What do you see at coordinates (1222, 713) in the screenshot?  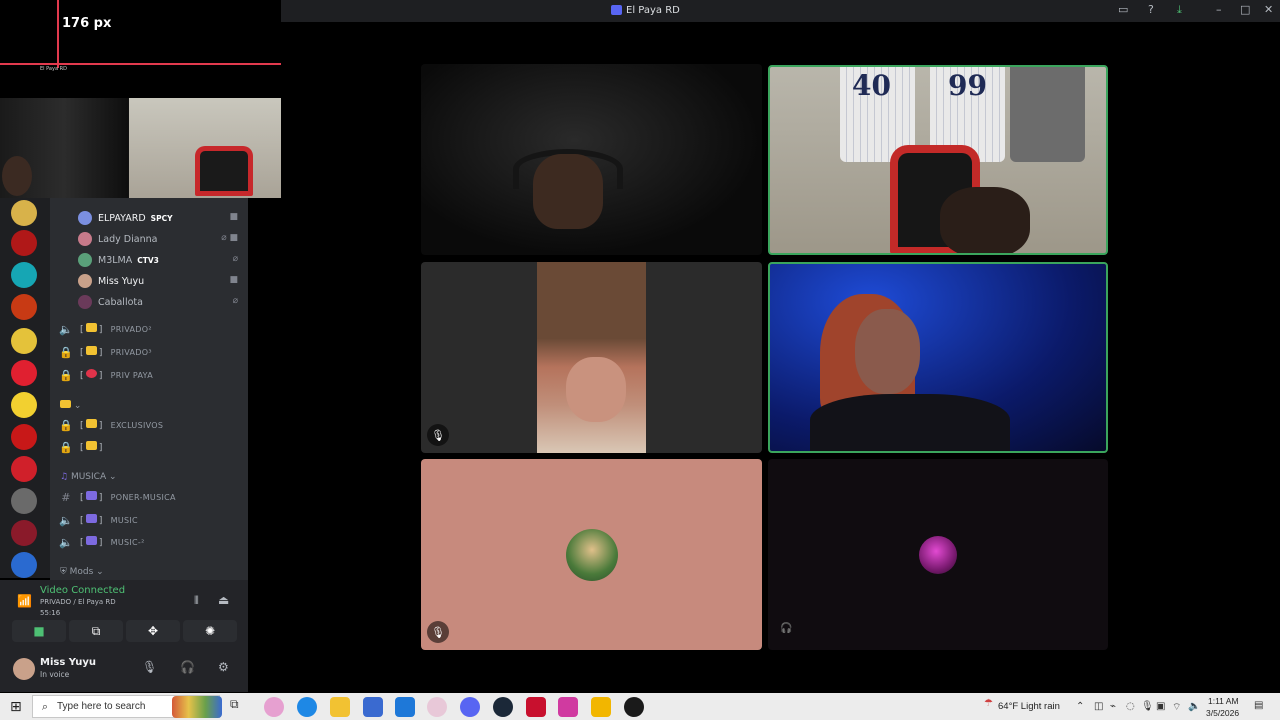 I see `clock-date: 3/5/2026` at bounding box center [1222, 713].